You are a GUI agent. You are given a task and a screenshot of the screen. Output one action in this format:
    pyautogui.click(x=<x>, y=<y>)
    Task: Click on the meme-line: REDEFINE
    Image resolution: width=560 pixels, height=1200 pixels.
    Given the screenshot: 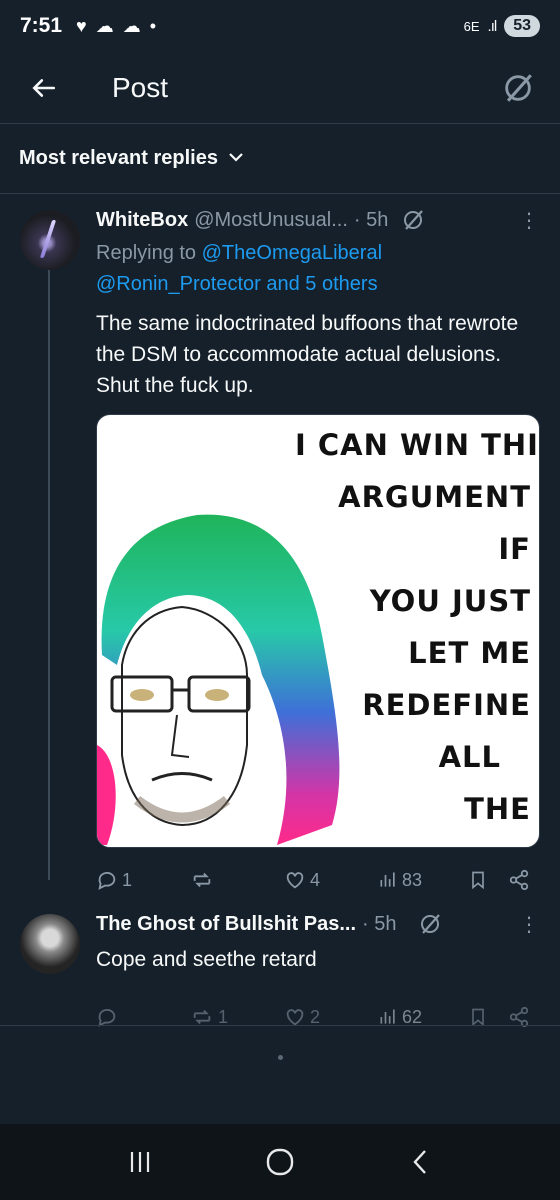 What is the action you would take?
    pyautogui.click(x=446, y=705)
    